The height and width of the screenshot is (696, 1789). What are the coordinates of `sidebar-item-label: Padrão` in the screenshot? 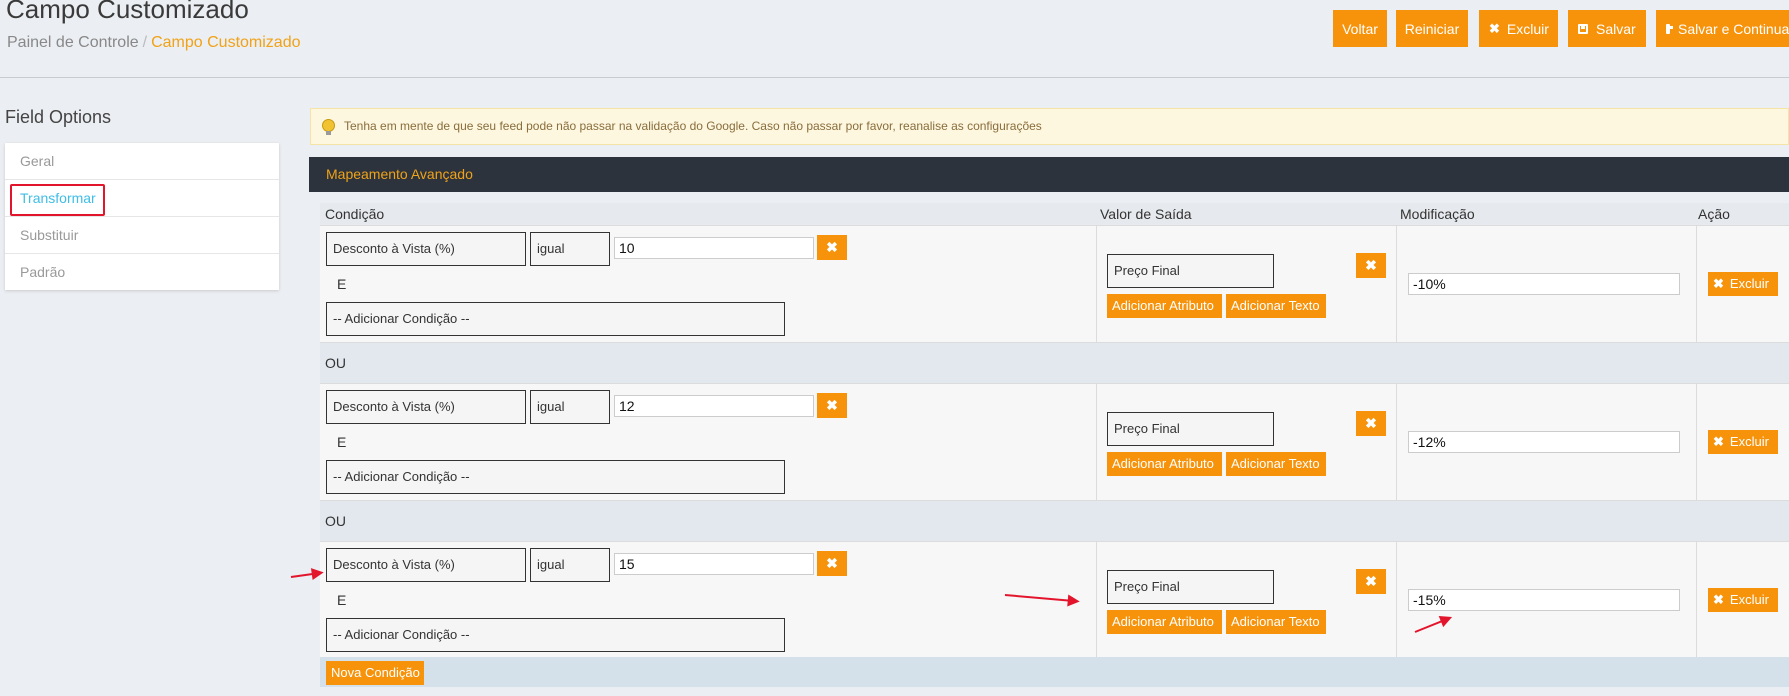 It's located at (43, 272).